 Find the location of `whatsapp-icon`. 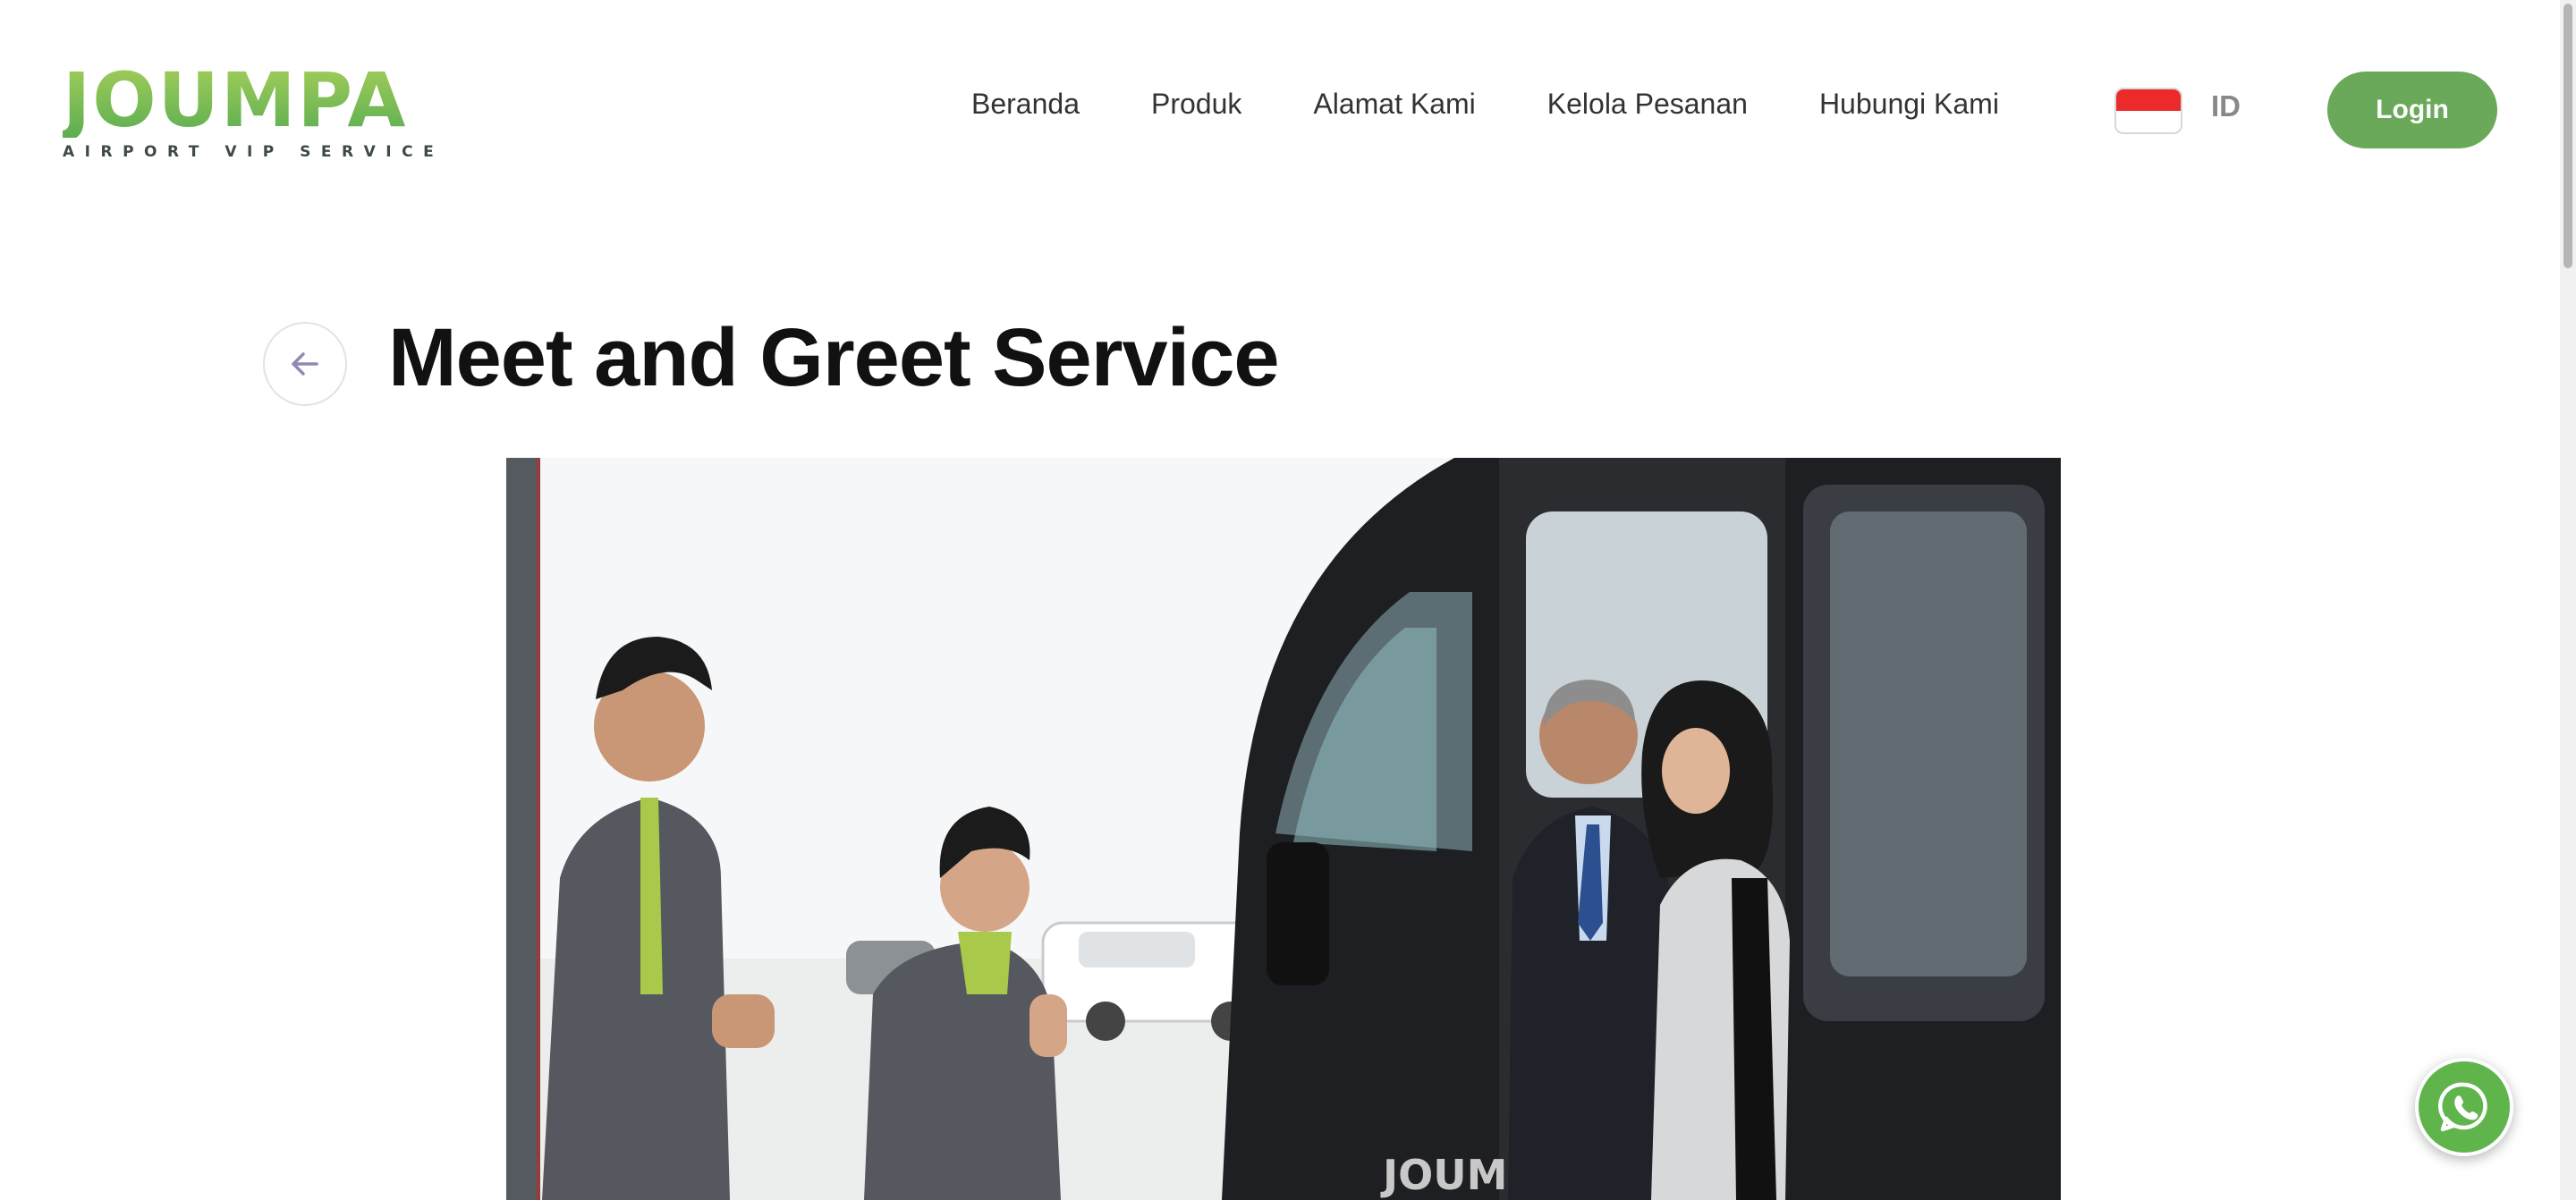

whatsapp-icon is located at coordinates (2462, 1107).